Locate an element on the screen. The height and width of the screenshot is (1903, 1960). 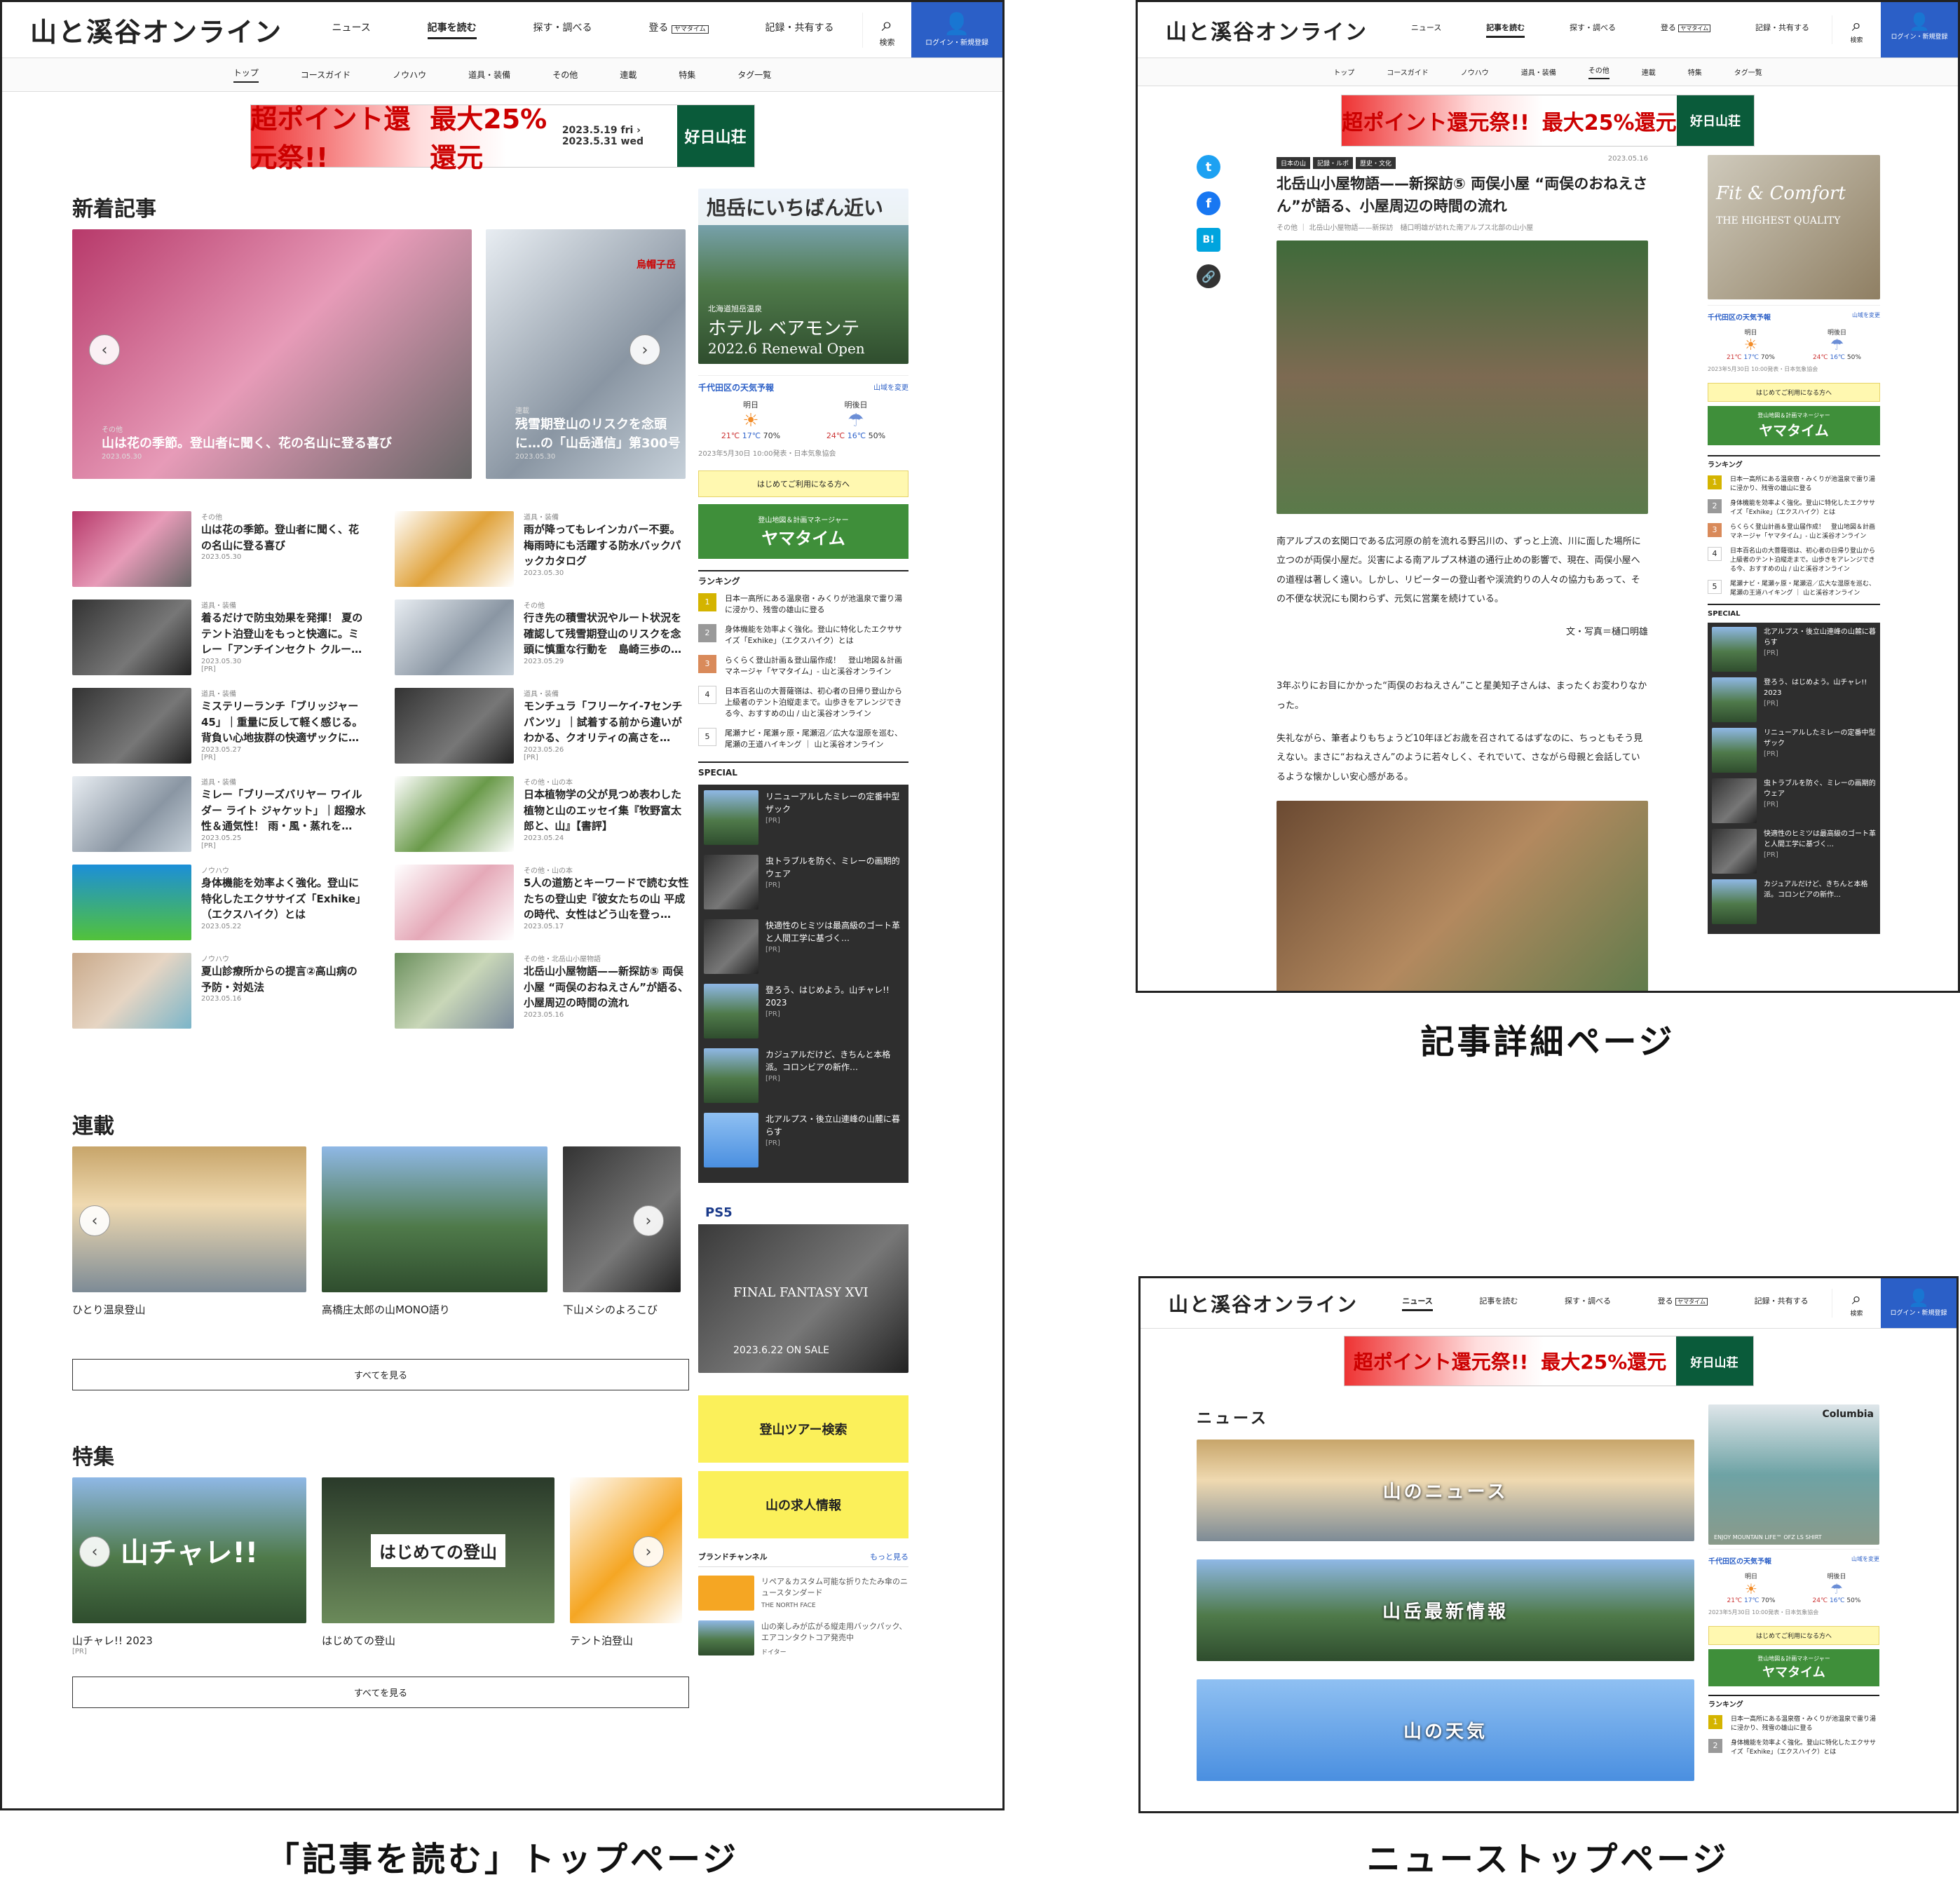
mountain-weather-banner: 山の天気 is located at coordinates (1445, 1730).